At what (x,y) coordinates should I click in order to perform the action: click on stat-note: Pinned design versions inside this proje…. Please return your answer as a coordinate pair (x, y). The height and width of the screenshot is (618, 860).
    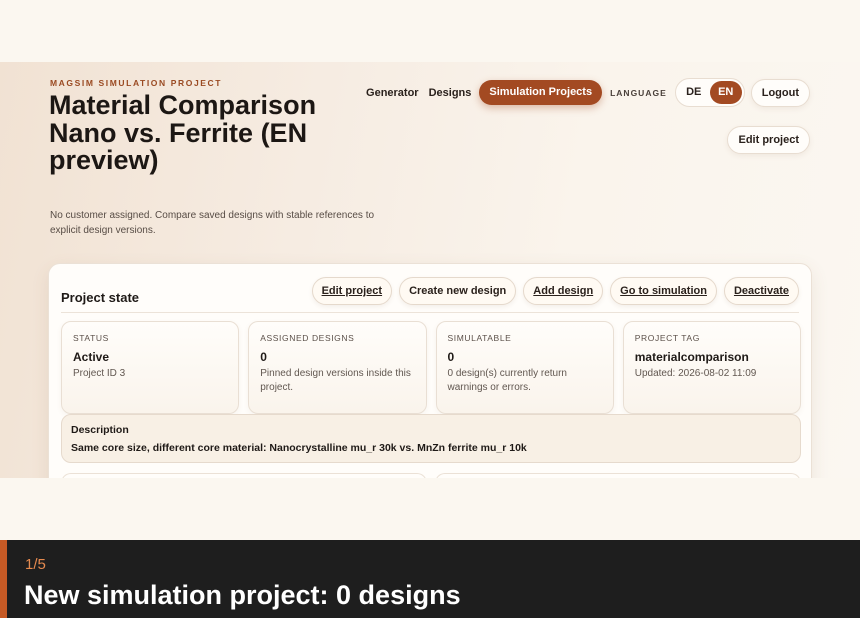
    Looking at the image, I should click on (335, 380).